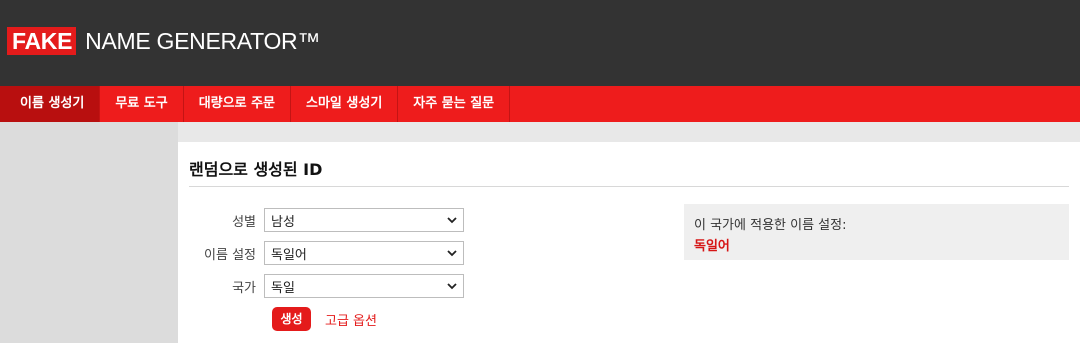 The height and width of the screenshot is (343, 1080). I want to click on nav-item-free-tools: 무료 도구, so click(142, 104).